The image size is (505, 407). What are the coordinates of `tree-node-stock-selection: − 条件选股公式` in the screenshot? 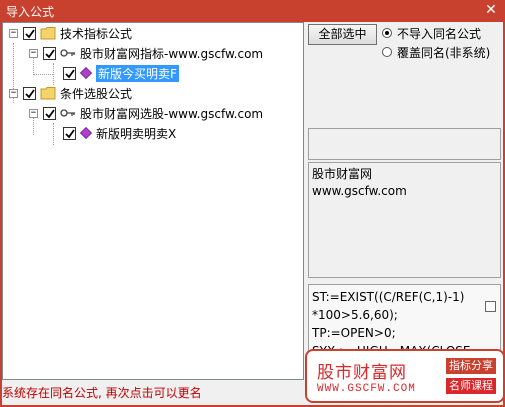 It's located at (153, 93).